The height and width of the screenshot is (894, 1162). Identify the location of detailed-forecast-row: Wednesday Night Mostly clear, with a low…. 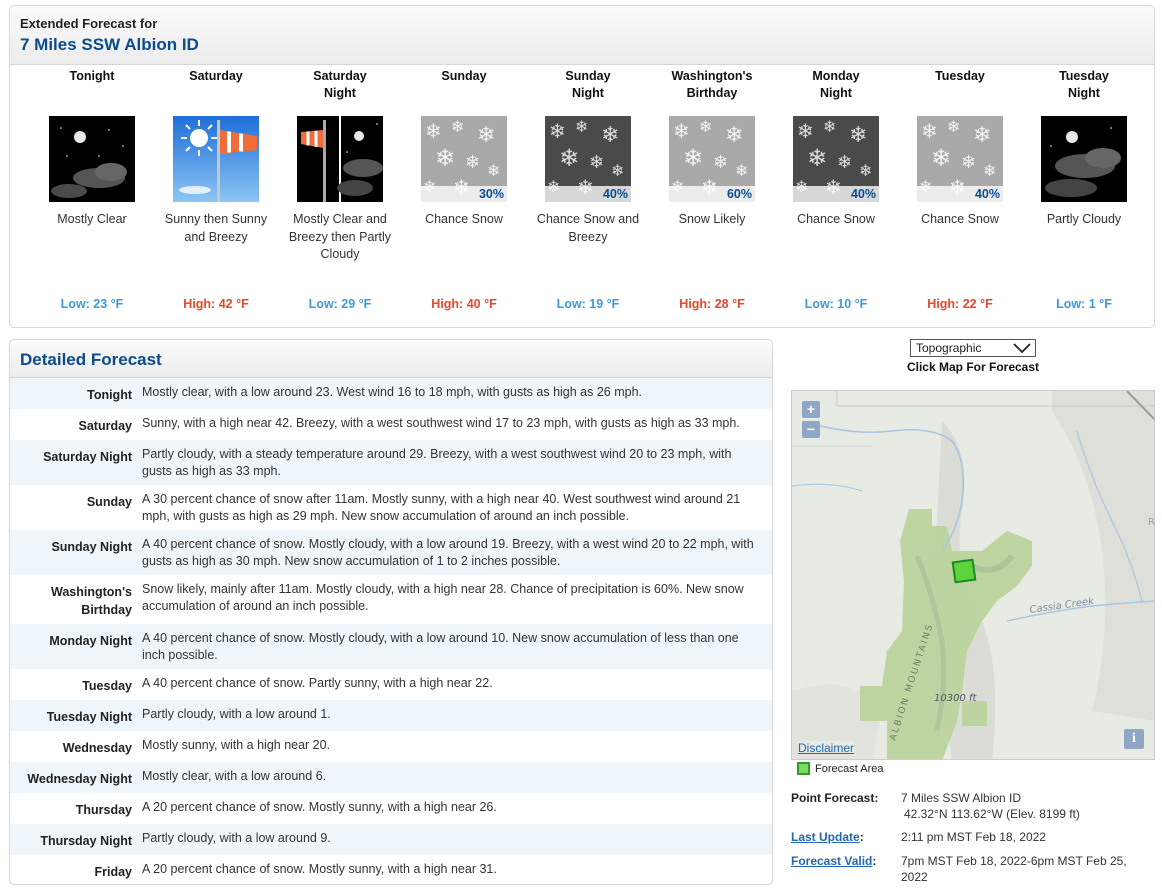
(391, 777).